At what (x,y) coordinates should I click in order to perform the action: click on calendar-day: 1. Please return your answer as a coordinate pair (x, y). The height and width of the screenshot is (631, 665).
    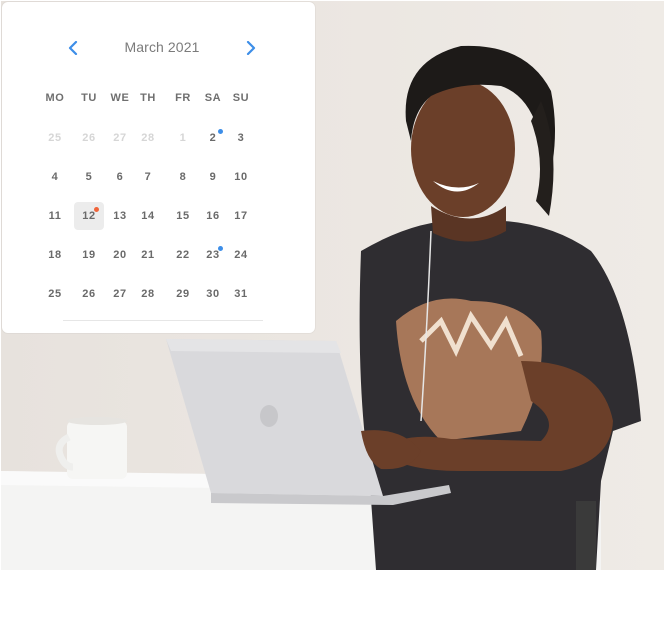
    Looking at the image, I should click on (183, 138).